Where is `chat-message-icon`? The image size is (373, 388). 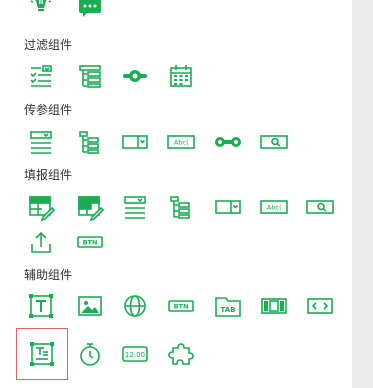
chat-message-icon is located at coordinates (90, 14).